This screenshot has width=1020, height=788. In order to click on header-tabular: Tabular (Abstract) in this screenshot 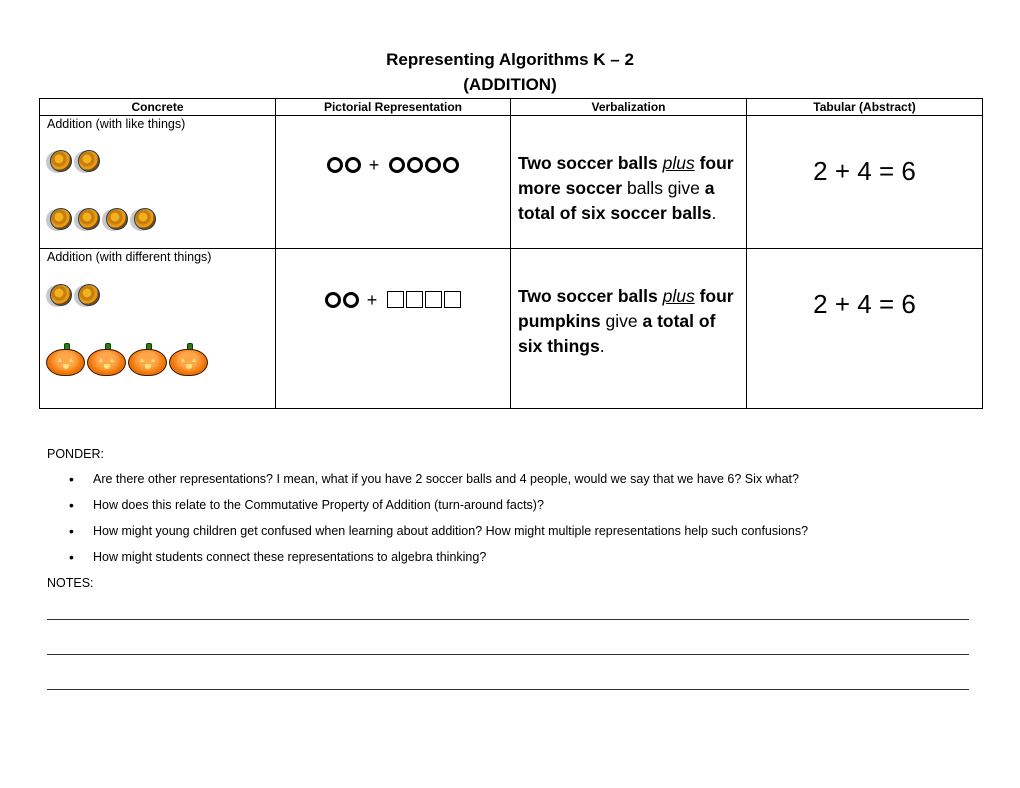, I will do `click(864, 107)`.